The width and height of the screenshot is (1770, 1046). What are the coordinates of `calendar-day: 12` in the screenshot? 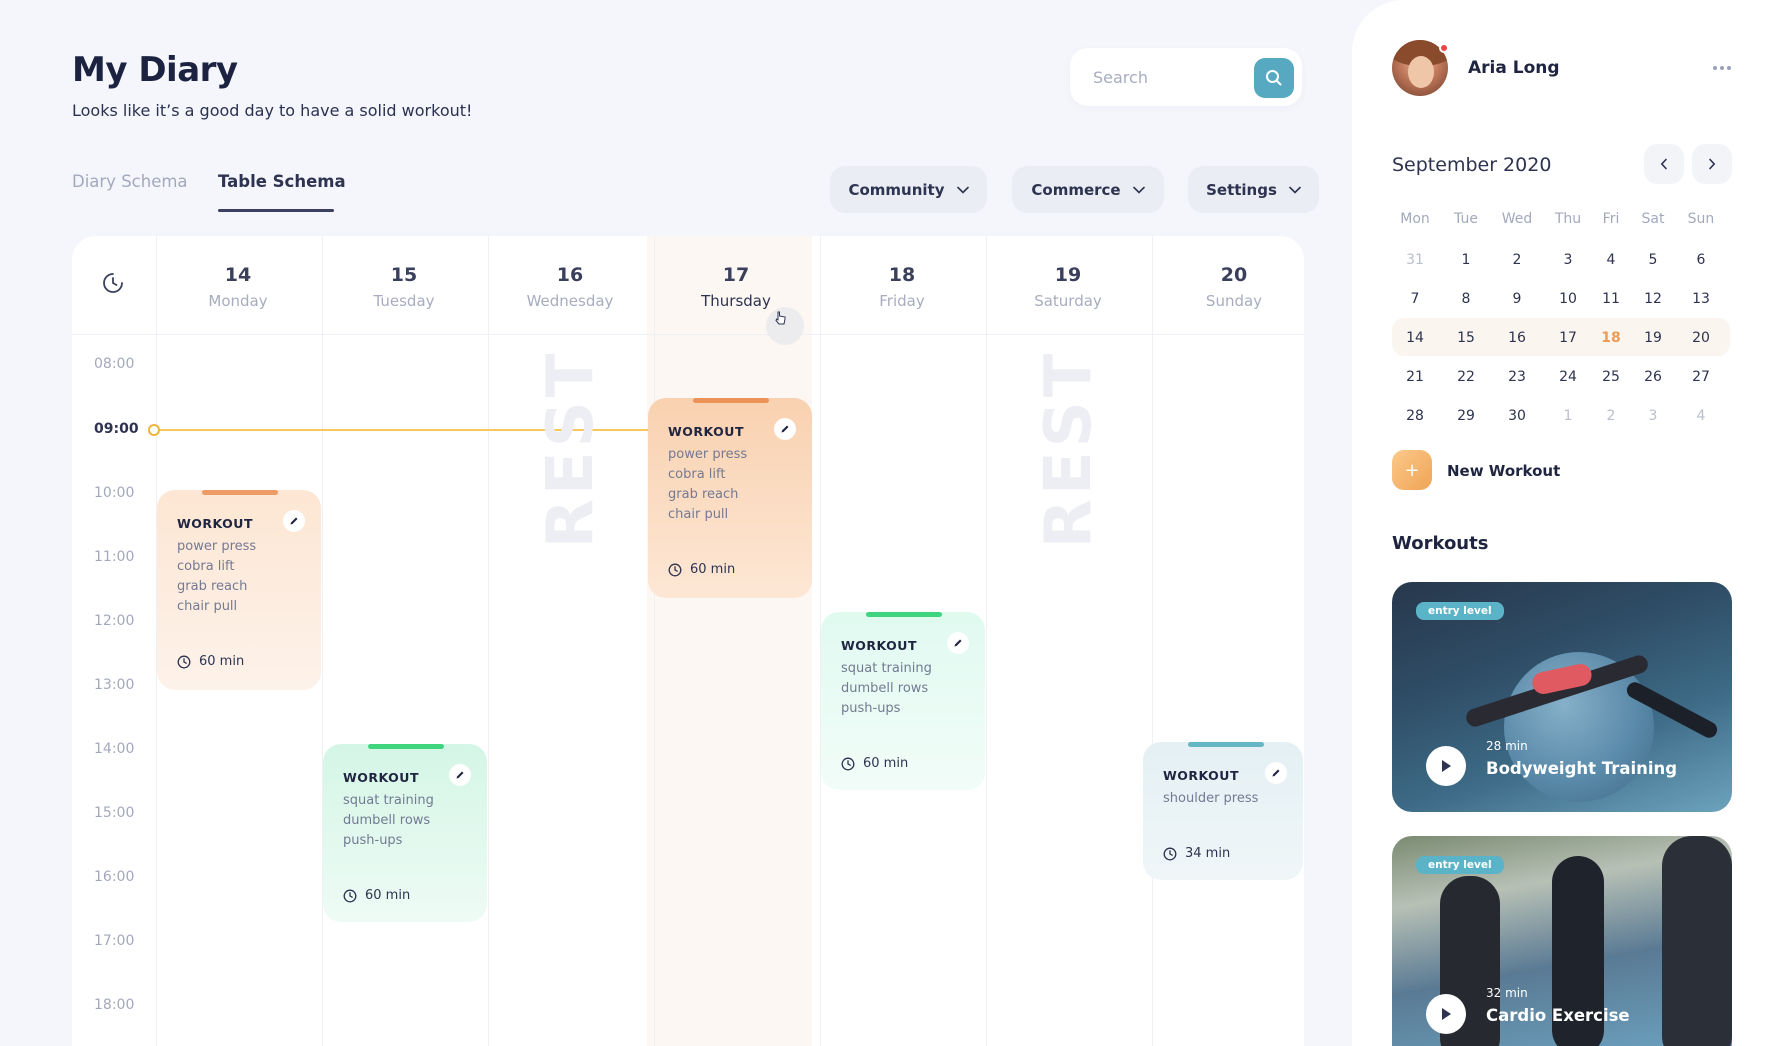 It's located at (1653, 299).